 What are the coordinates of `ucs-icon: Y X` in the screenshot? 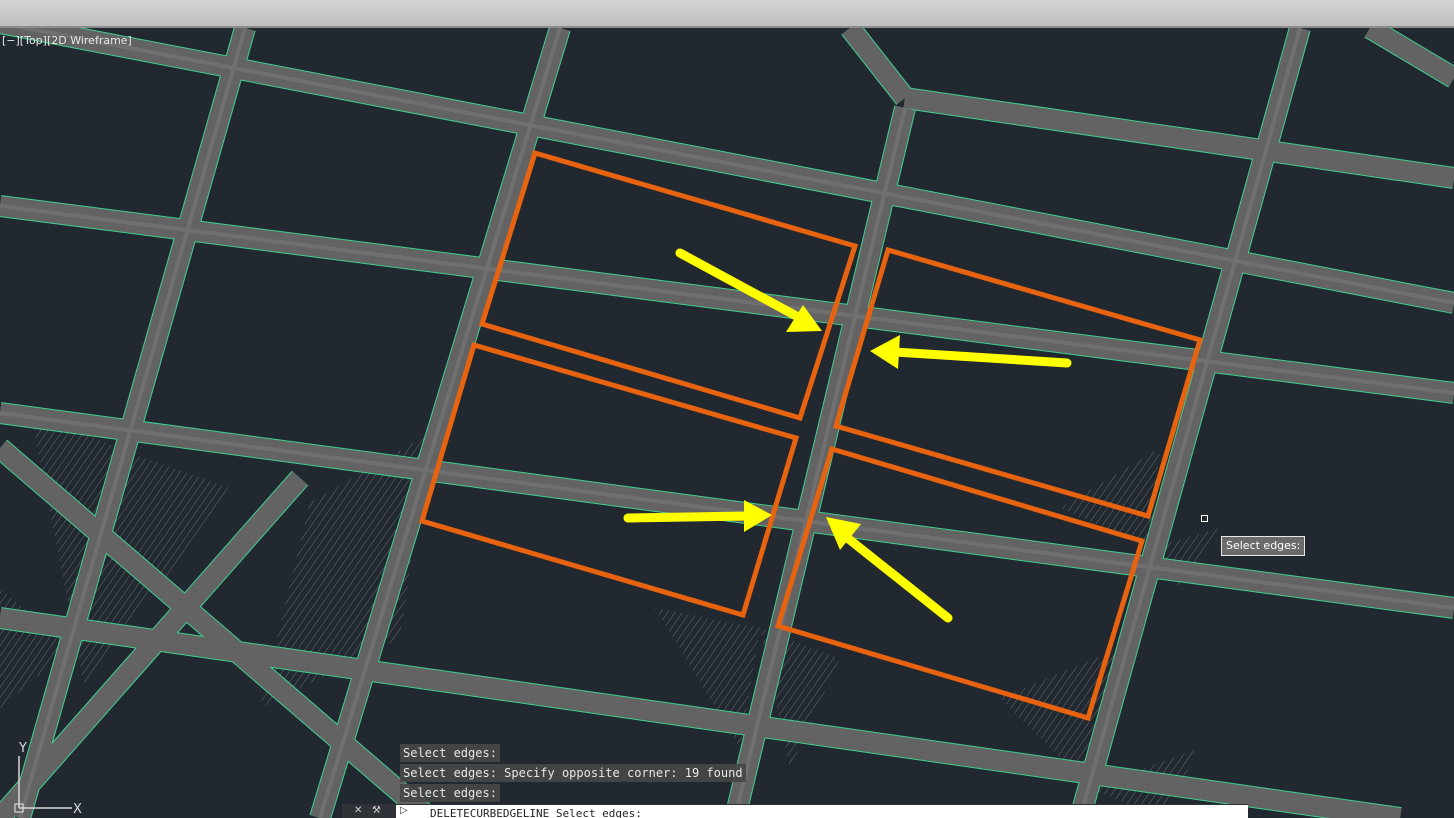 It's located at (48, 779).